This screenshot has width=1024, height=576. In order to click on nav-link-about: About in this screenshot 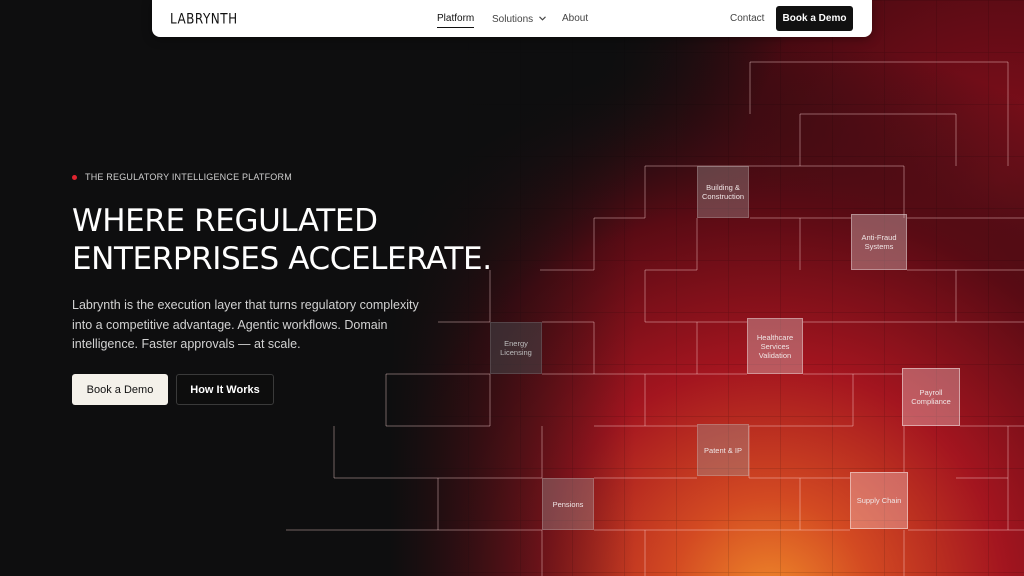, I will do `click(575, 18)`.